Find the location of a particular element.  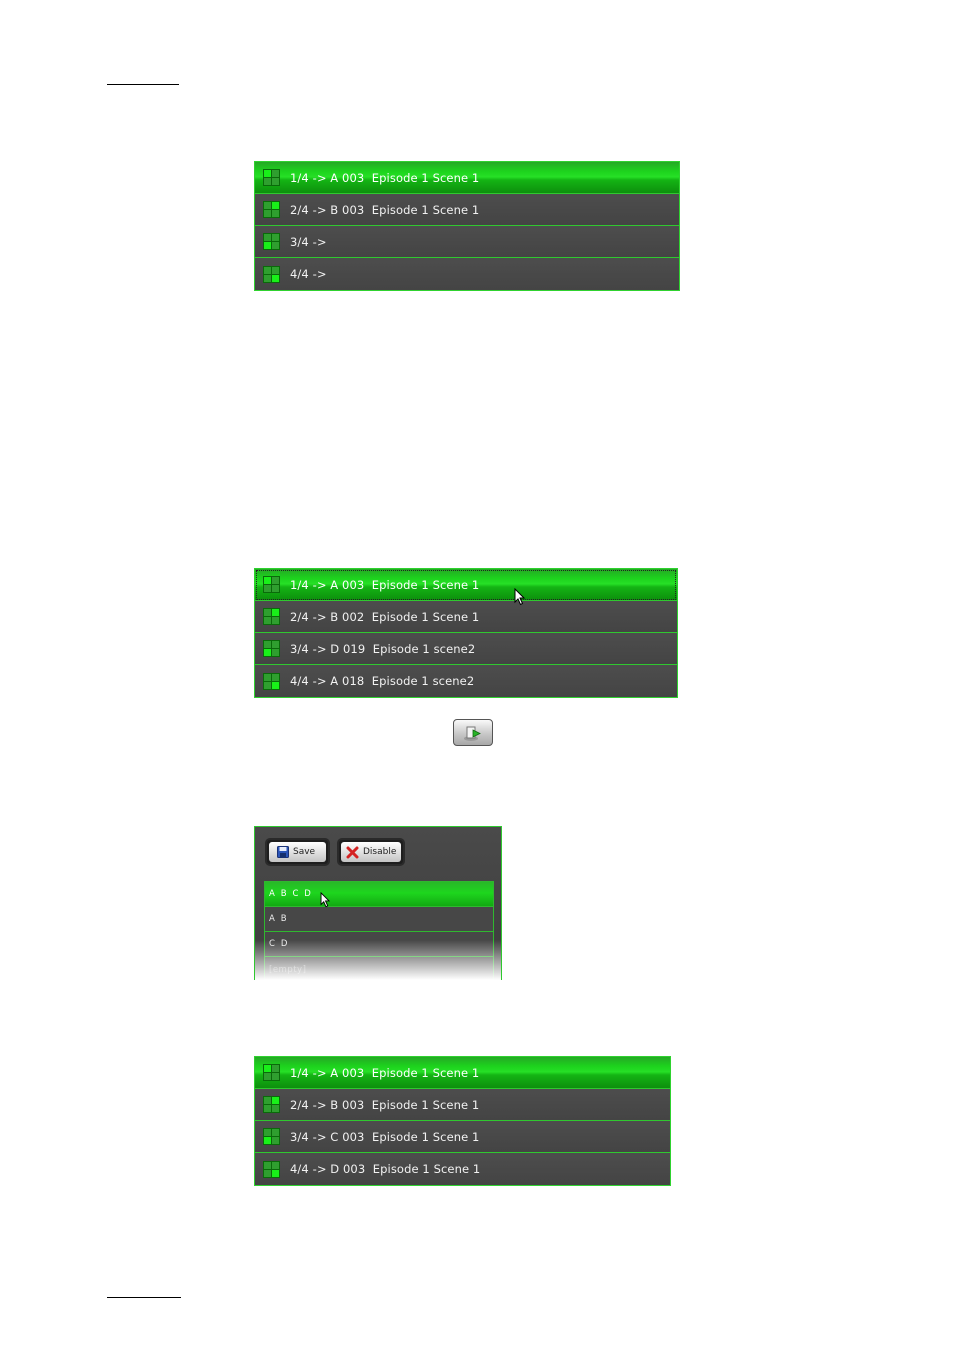

apply-layout-button is located at coordinates (473, 732).